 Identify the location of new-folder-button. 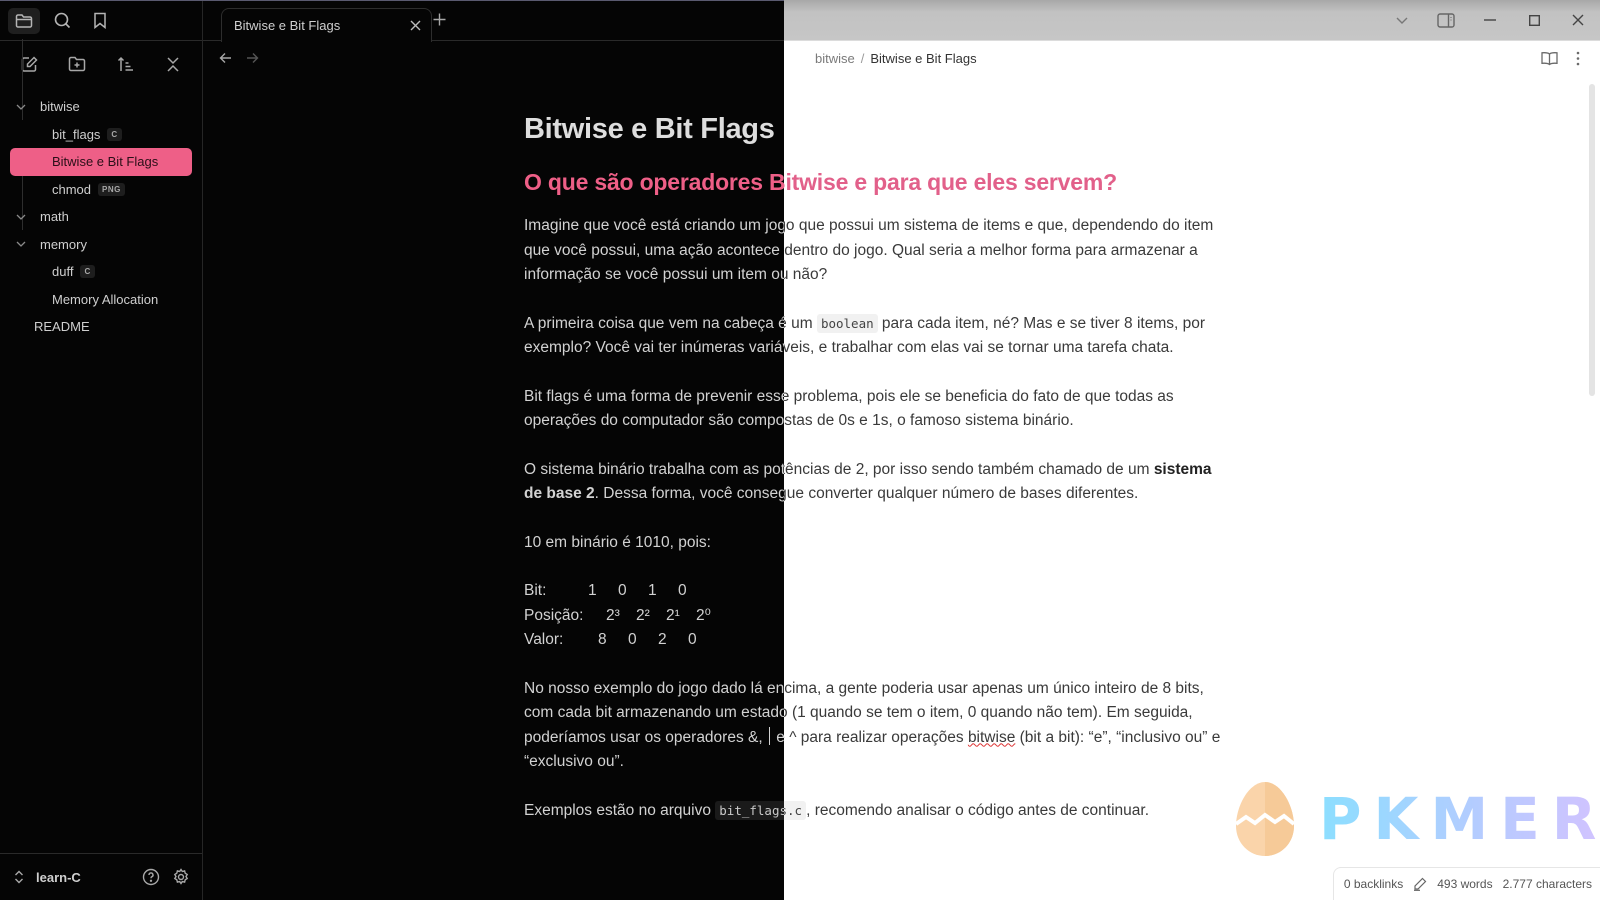
(77, 64).